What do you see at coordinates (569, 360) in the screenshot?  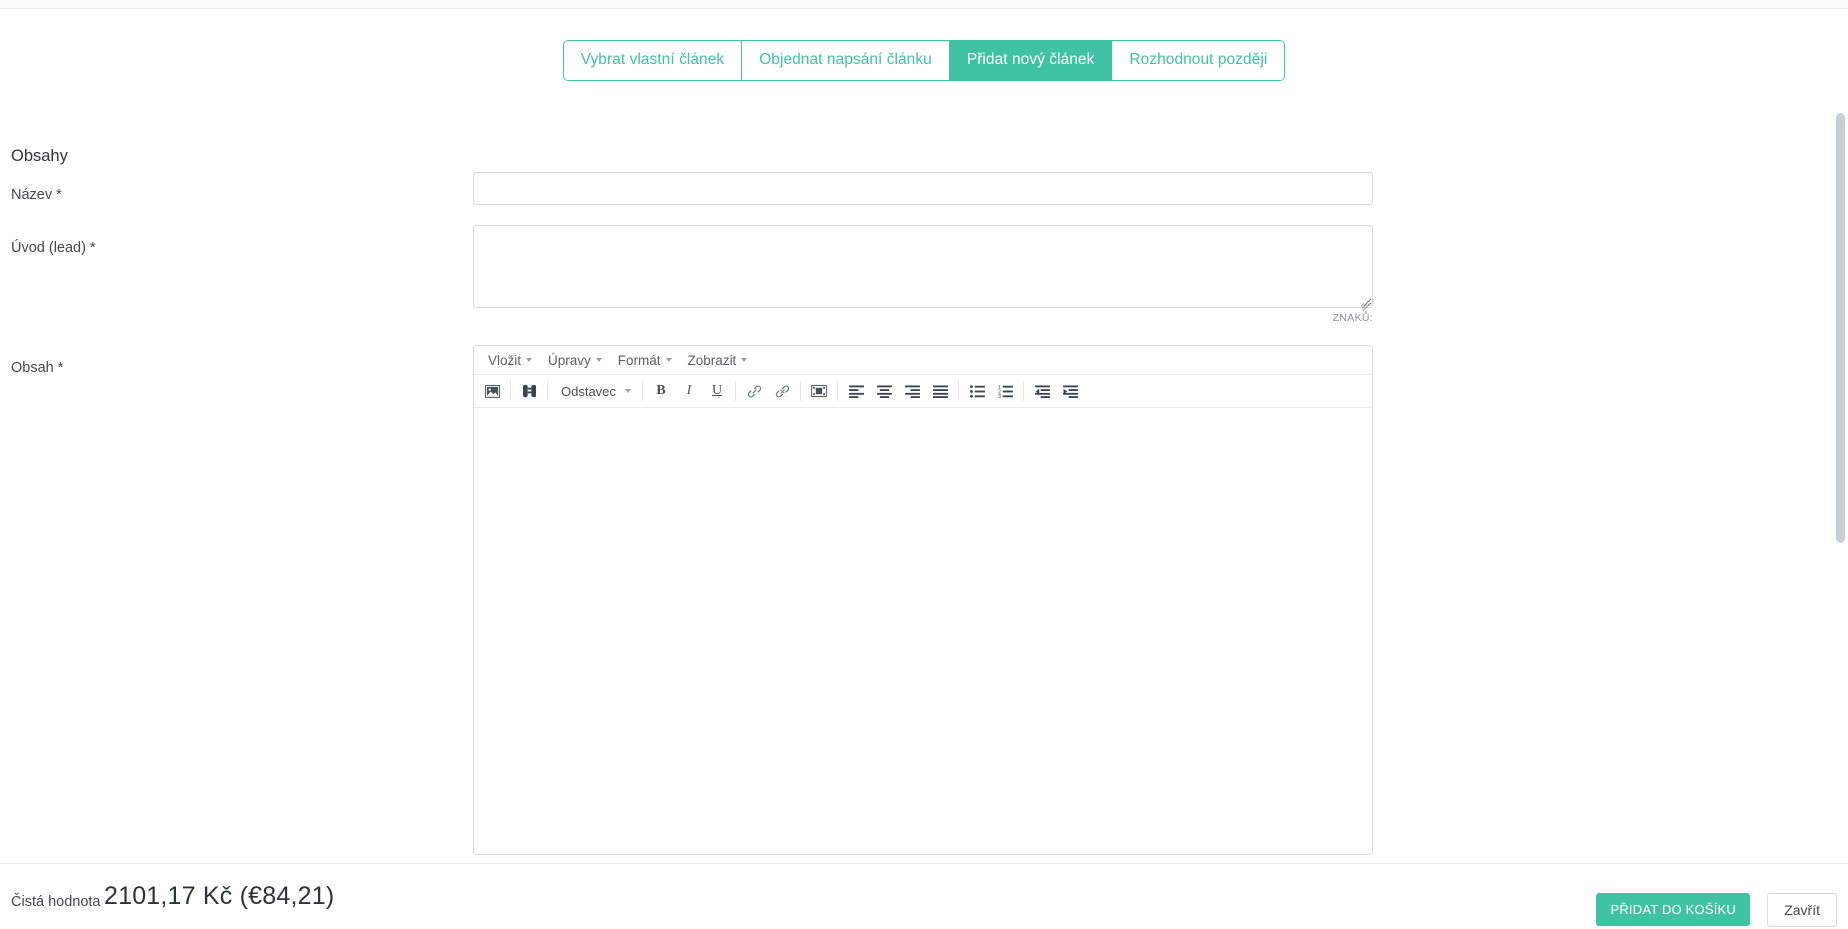 I see `editor-menu-upravy-label: Úpravy` at bounding box center [569, 360].